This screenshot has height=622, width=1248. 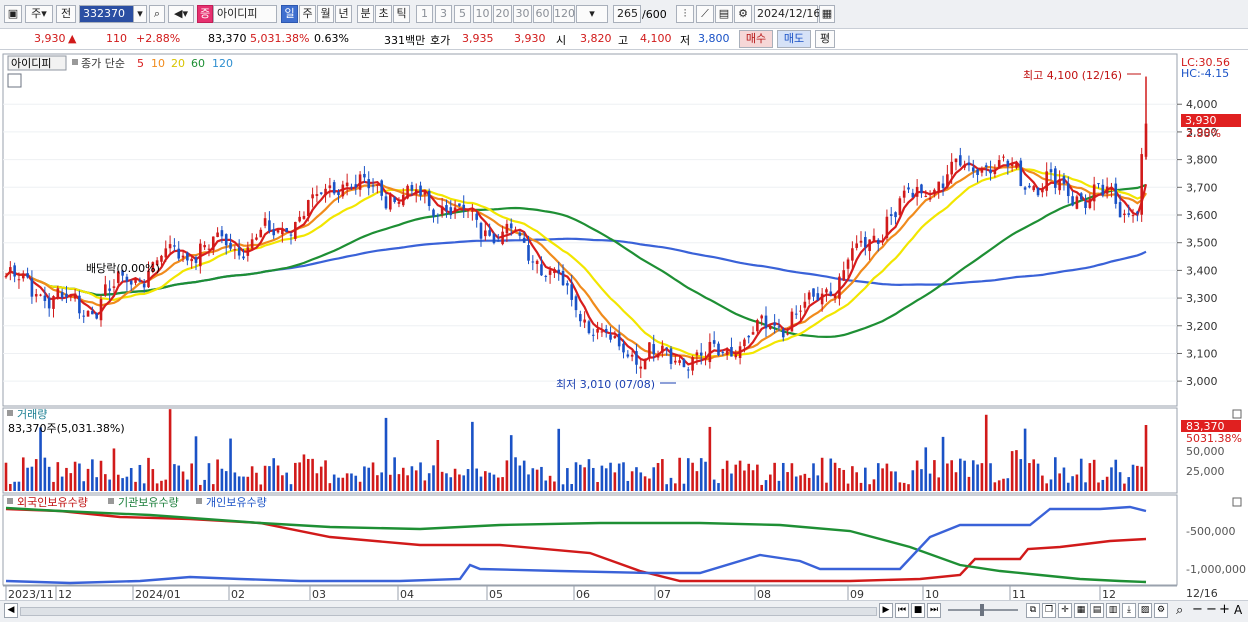 I want to click on search-icon: ⌕, so click(x=157, y=14).